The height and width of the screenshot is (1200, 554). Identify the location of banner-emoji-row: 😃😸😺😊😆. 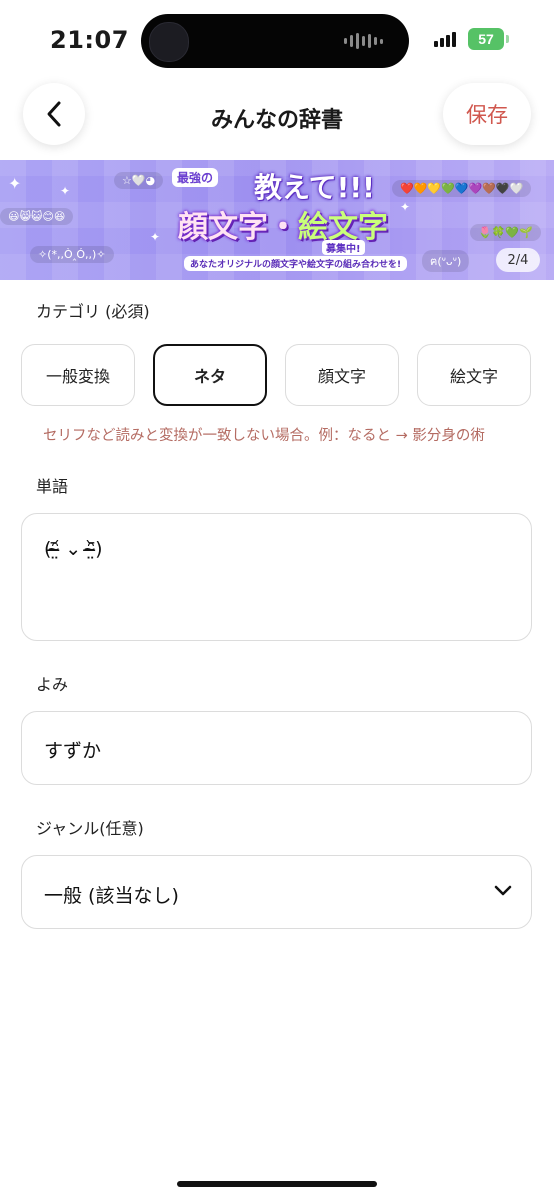
(37, 216).